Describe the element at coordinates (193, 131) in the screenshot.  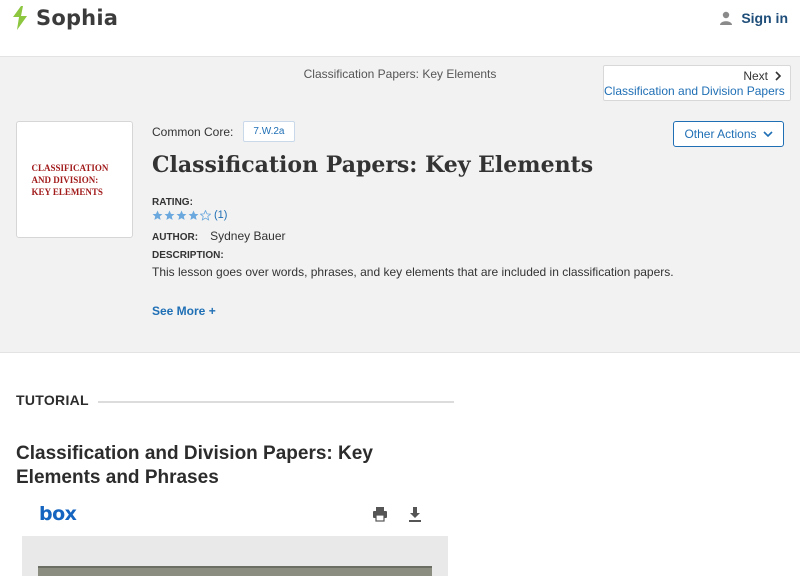
I see `common-core-label: Common Core:` at that location.